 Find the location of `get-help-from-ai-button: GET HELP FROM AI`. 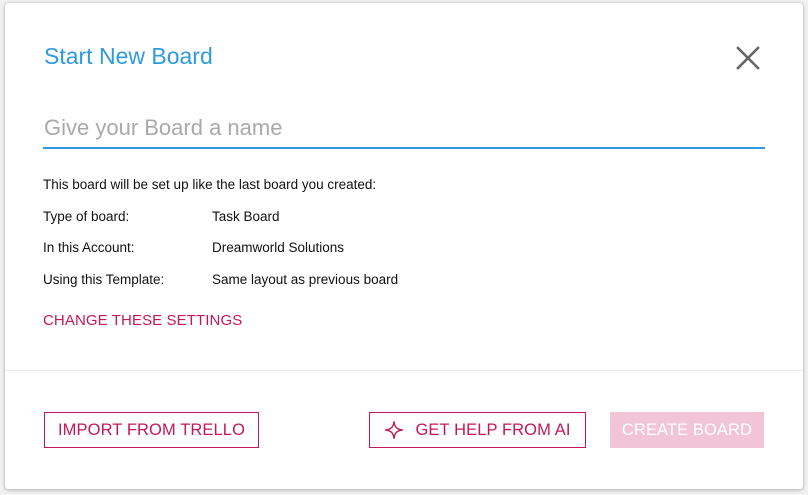

get-help-from-ai-button: GET HELP FROM AI is located at coordinates (477, 430).